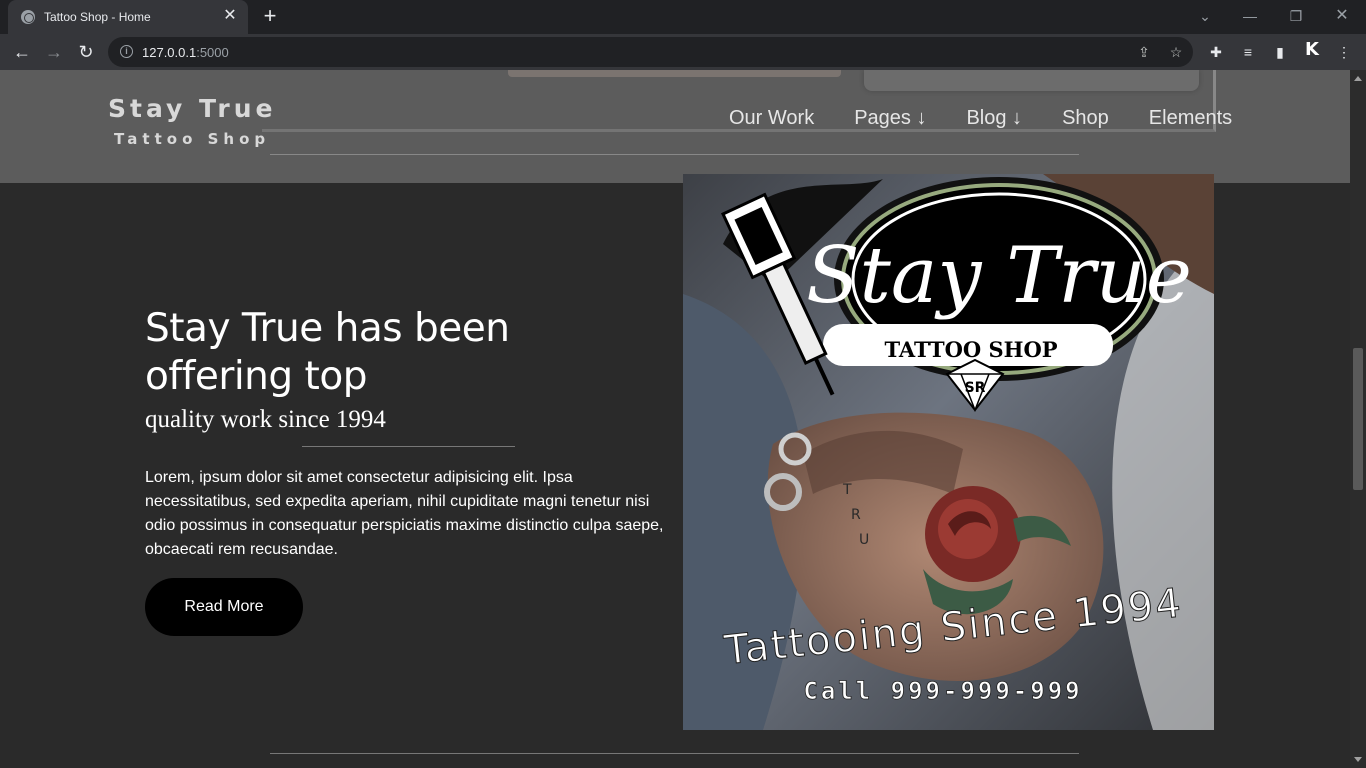 Image resolution: width=1366 pixels, height=768 pixels. I want to click on extensions-icon: ✚, so click(1216, 52).